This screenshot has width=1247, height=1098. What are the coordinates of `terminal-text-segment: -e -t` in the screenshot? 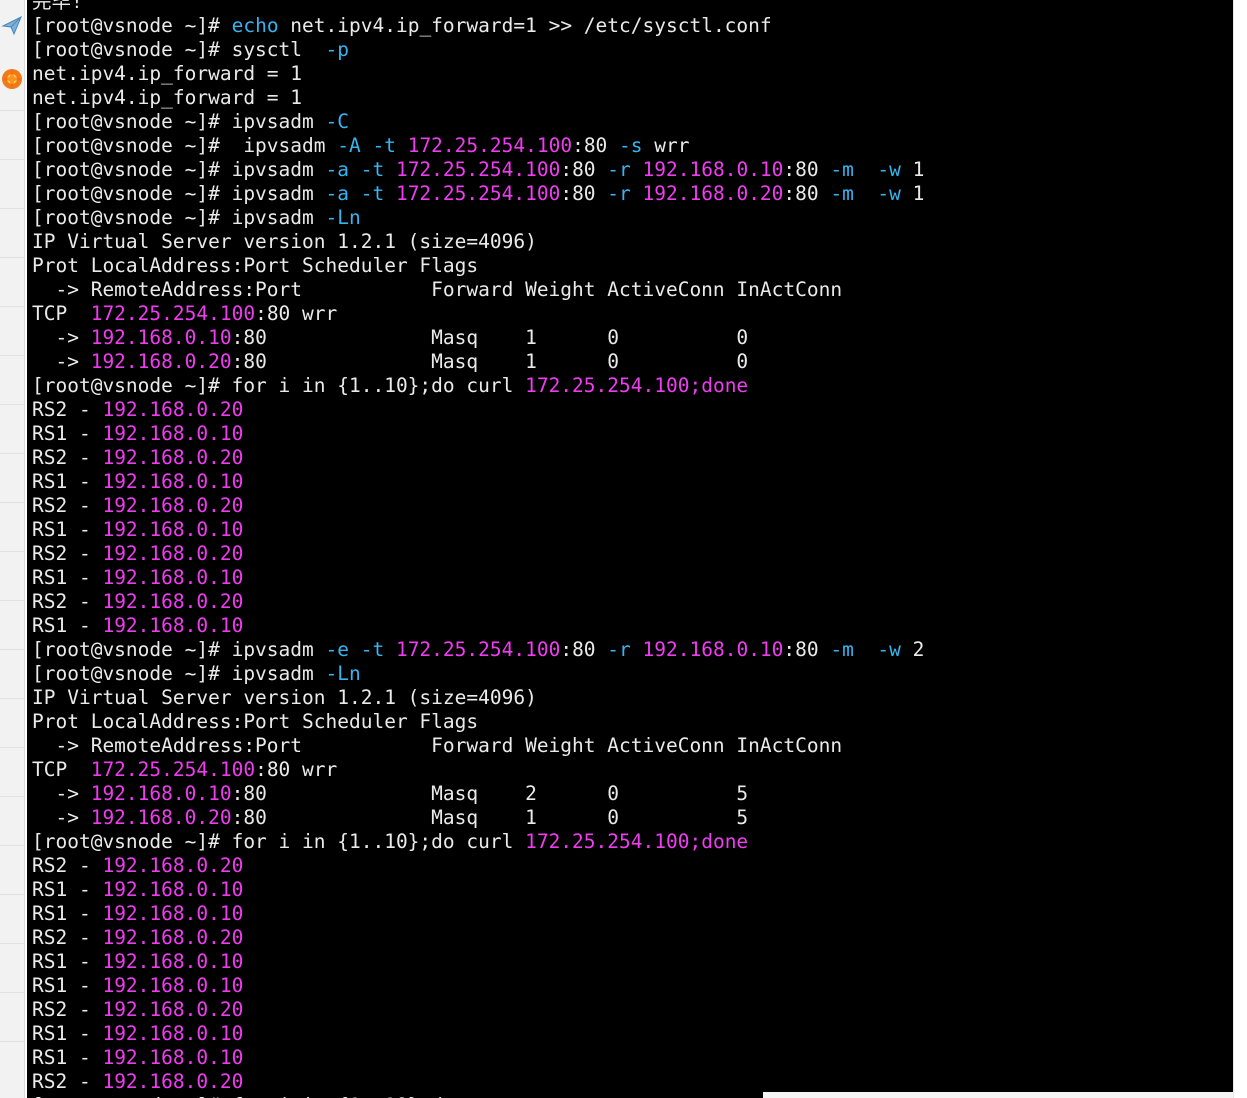 It's located at (355, 649).